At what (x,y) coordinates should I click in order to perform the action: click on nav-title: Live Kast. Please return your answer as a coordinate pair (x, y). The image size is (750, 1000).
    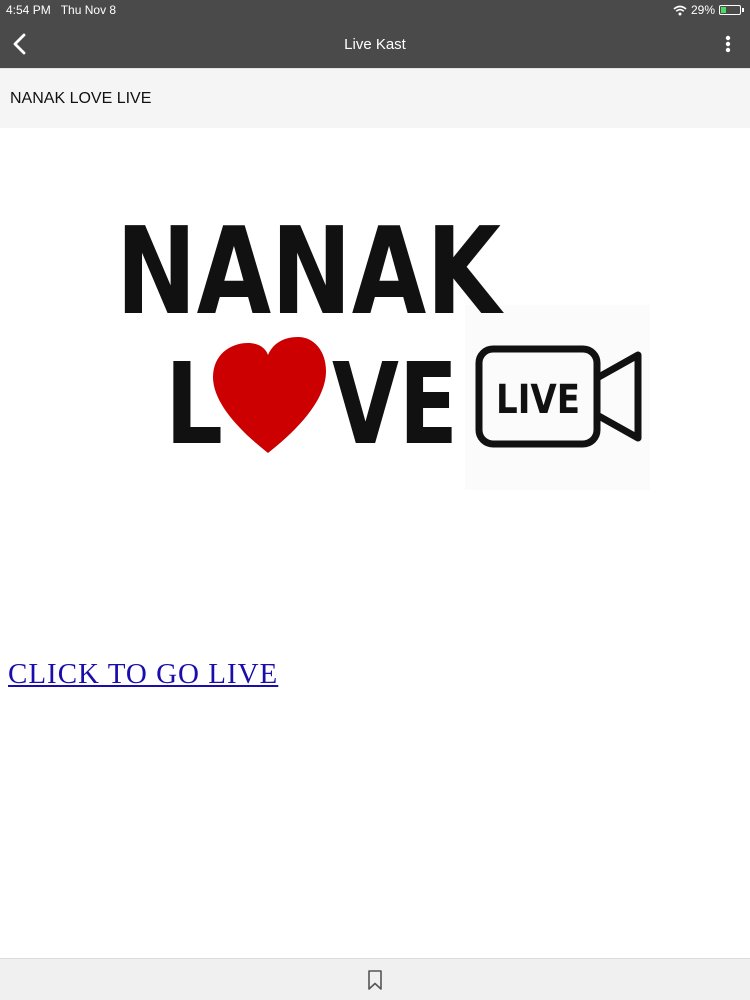
    Looking at the image, I should click on (375, 44).